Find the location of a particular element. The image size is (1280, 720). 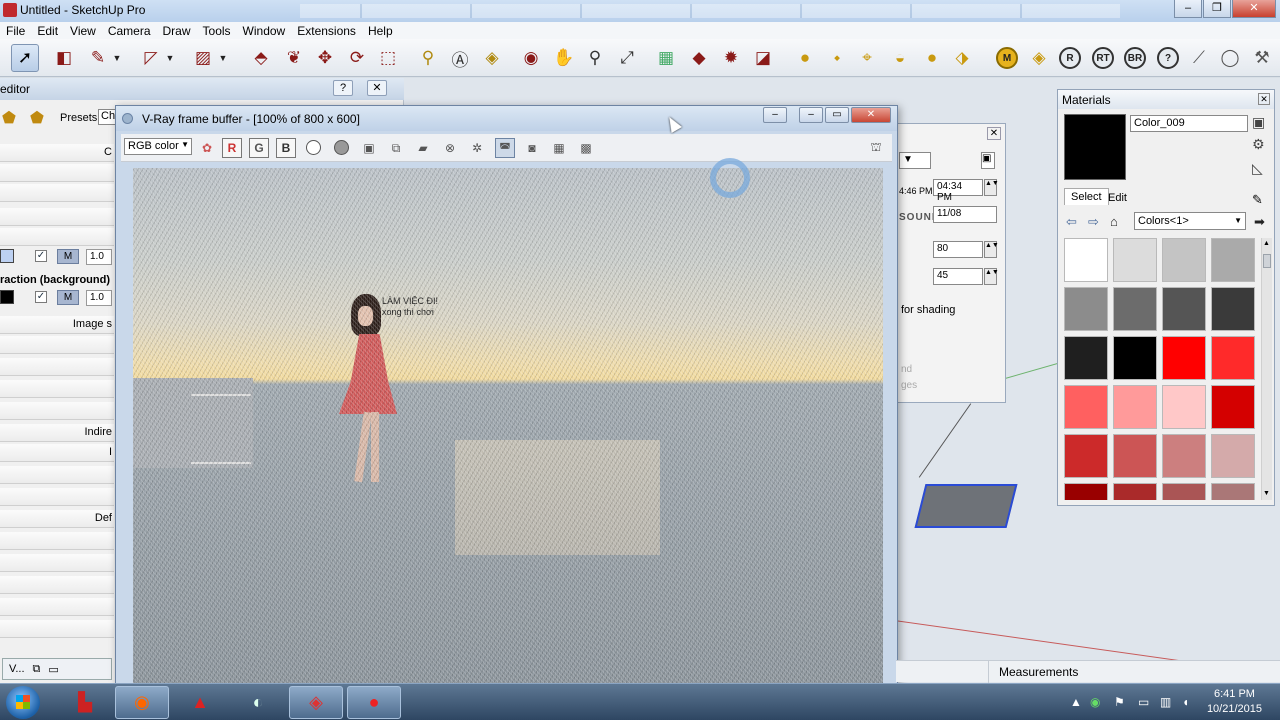

blue-channel-button: B is located at coordinates (286, 148).